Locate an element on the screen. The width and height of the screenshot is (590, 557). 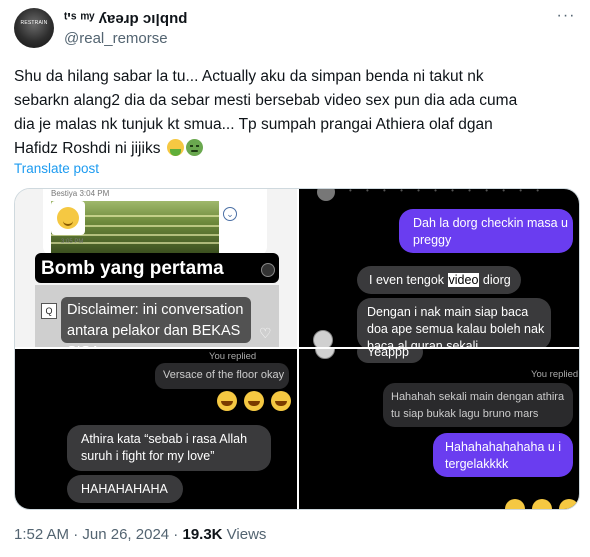
sent-message: Dah la dorg checkin masa u preggy is located at coordinates (490, 231).